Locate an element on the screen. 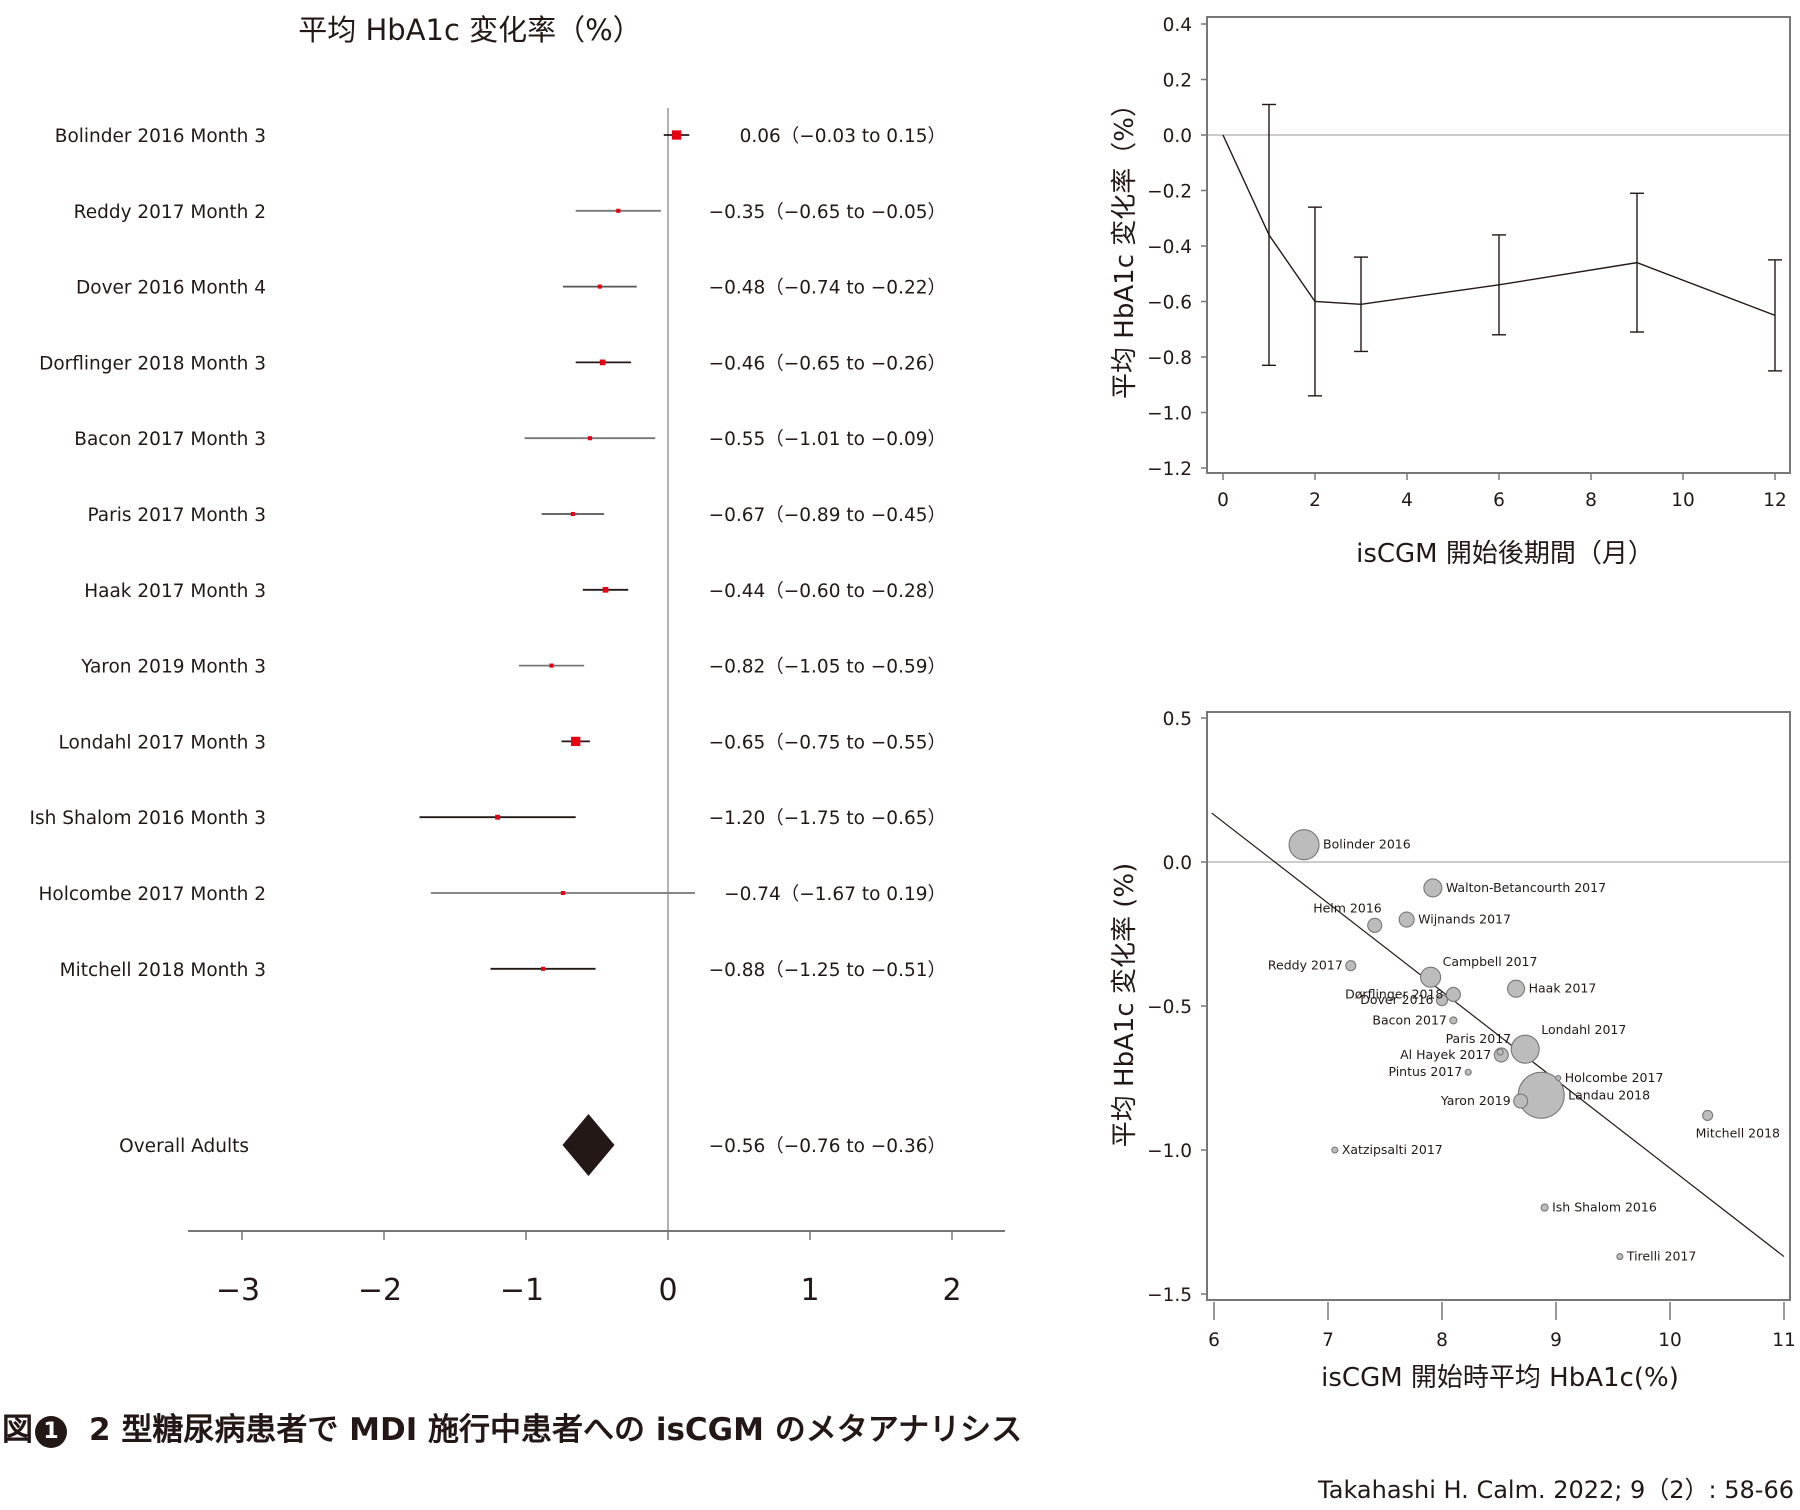 The width and height of the screenshot is (1800, 1510). bubble-label: Dover 2016 is located at coordinates (1396, 999).